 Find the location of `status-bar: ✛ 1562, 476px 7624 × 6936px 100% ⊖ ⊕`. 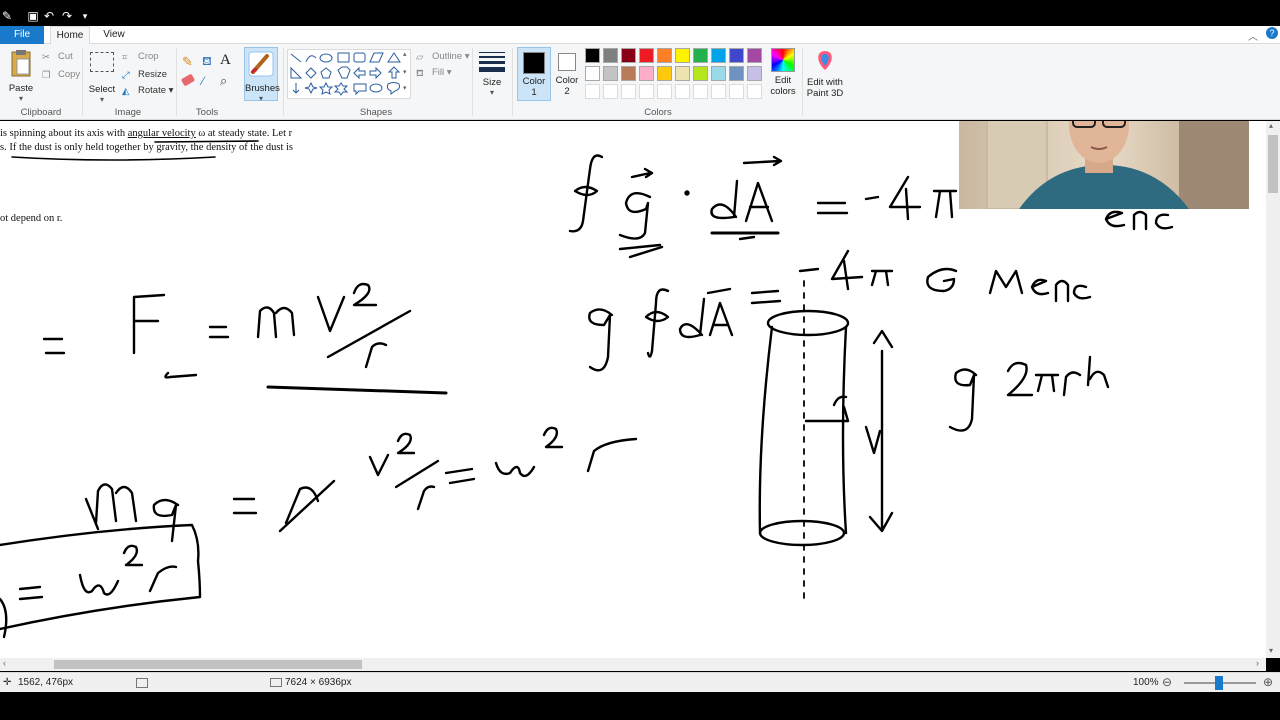

status-bar: ✛ 1562, 476px 7624 × 6936px 100% ⊖ ⊕ is located at coordinates (640, 682).